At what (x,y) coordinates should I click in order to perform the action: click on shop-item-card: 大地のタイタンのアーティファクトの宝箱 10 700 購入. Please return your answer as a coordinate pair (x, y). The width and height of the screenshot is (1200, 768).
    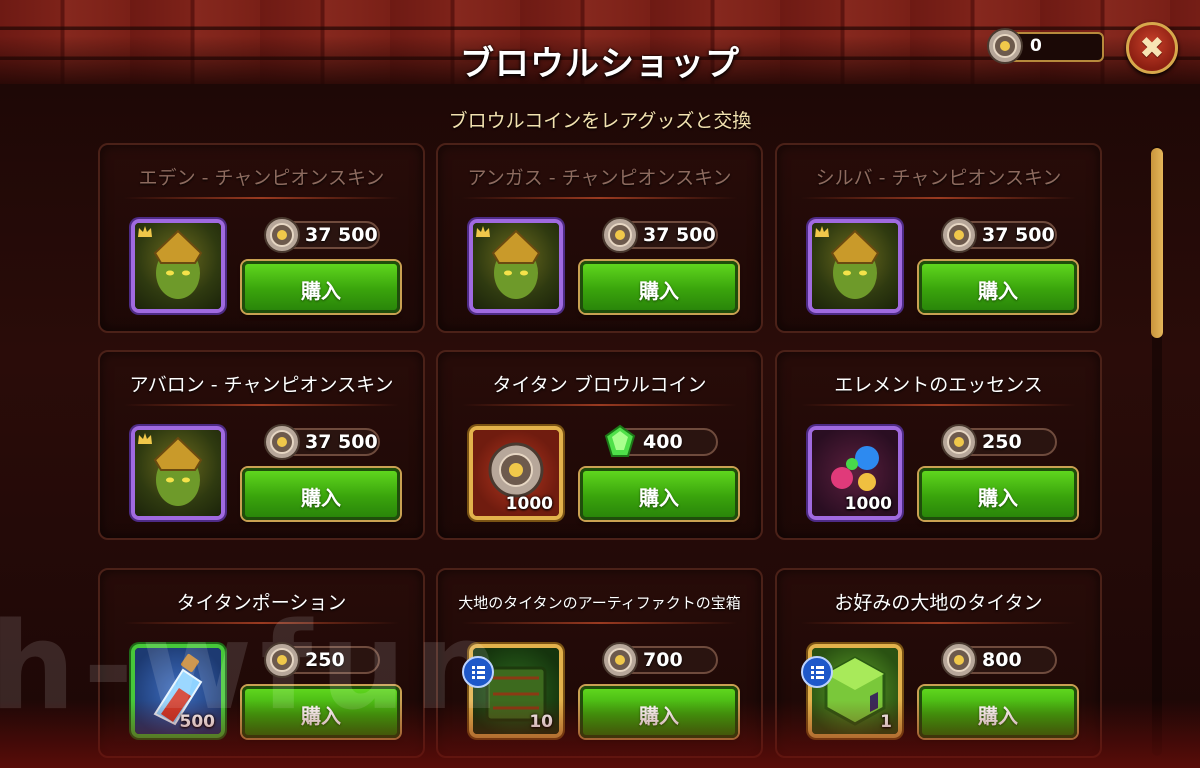
    Looking at the image, I should click on (599, 663).